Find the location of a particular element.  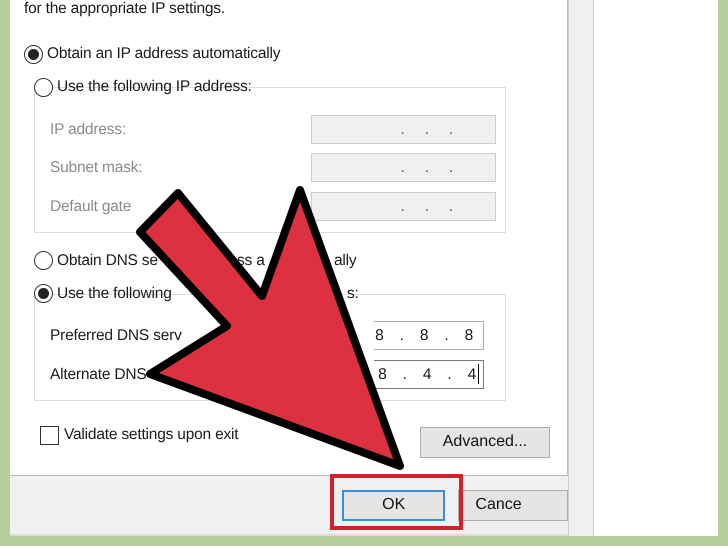

radio-label: Obtain an IP address automatically is located at coordinates (163, 53).